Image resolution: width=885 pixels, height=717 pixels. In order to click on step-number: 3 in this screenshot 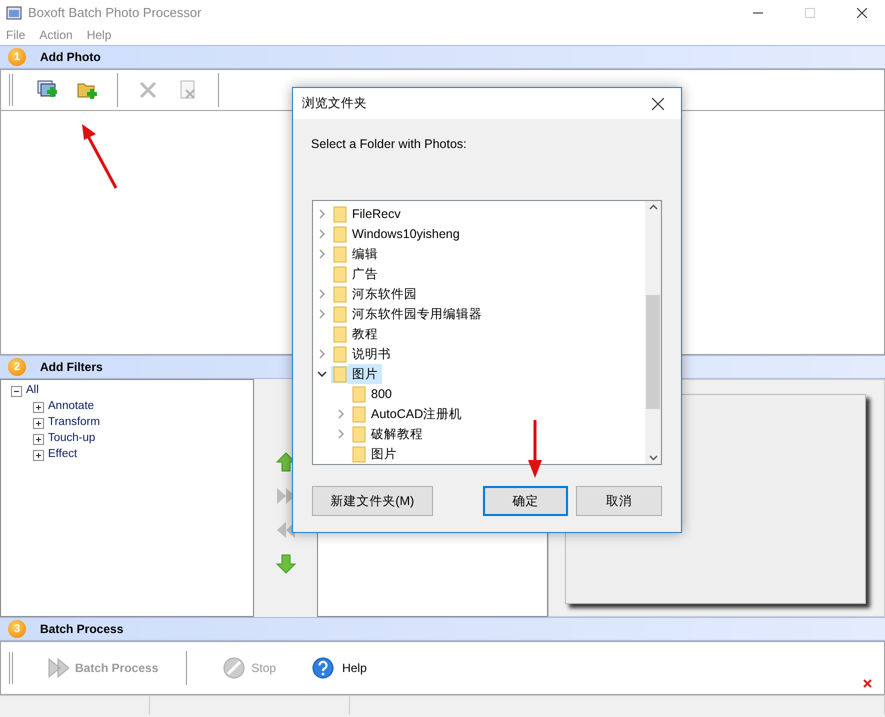, I will do `click(17, 629)`.